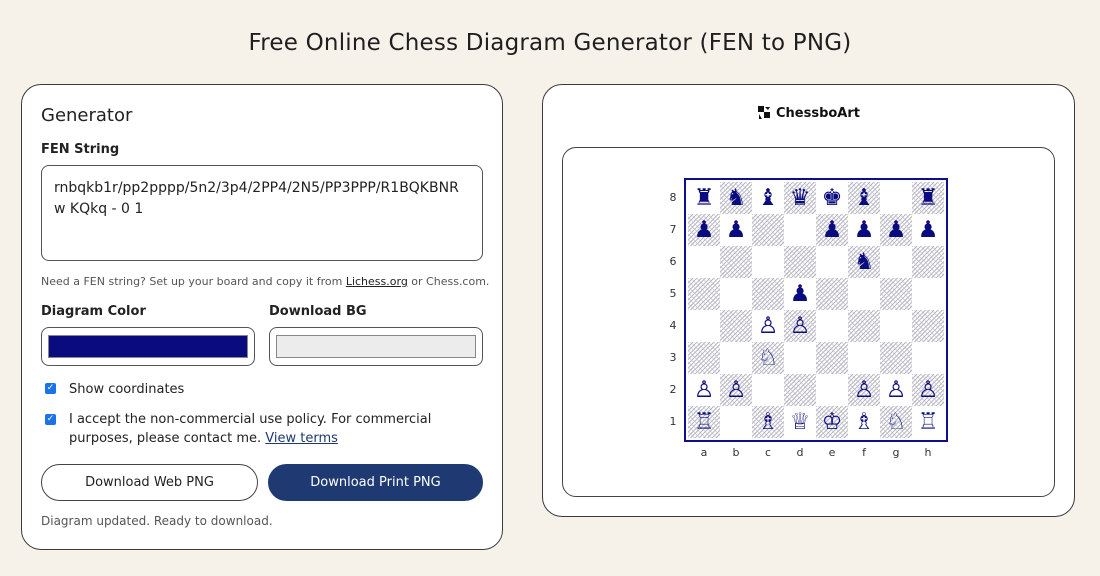  Describe the element at coordinates (800, 358) in the screenshot. I see `square-d3` at that location.